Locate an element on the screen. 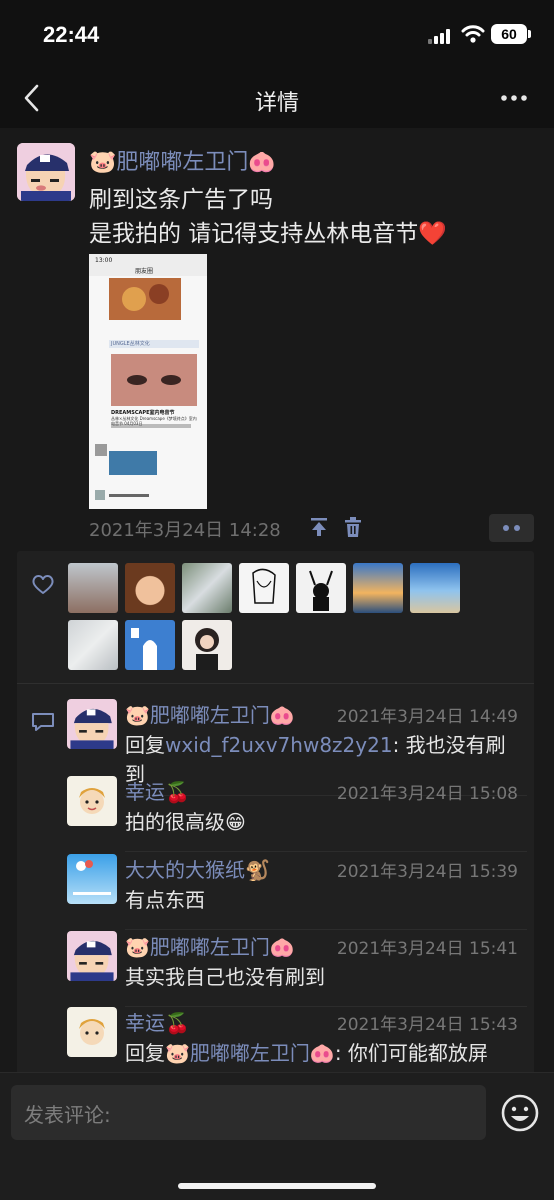 Image resolution: width=554 pixels, height=1200 pixels. reply-to-name: 🐷肥嘟嘟左卫门🐽 is located at coordinates (250, 1053).